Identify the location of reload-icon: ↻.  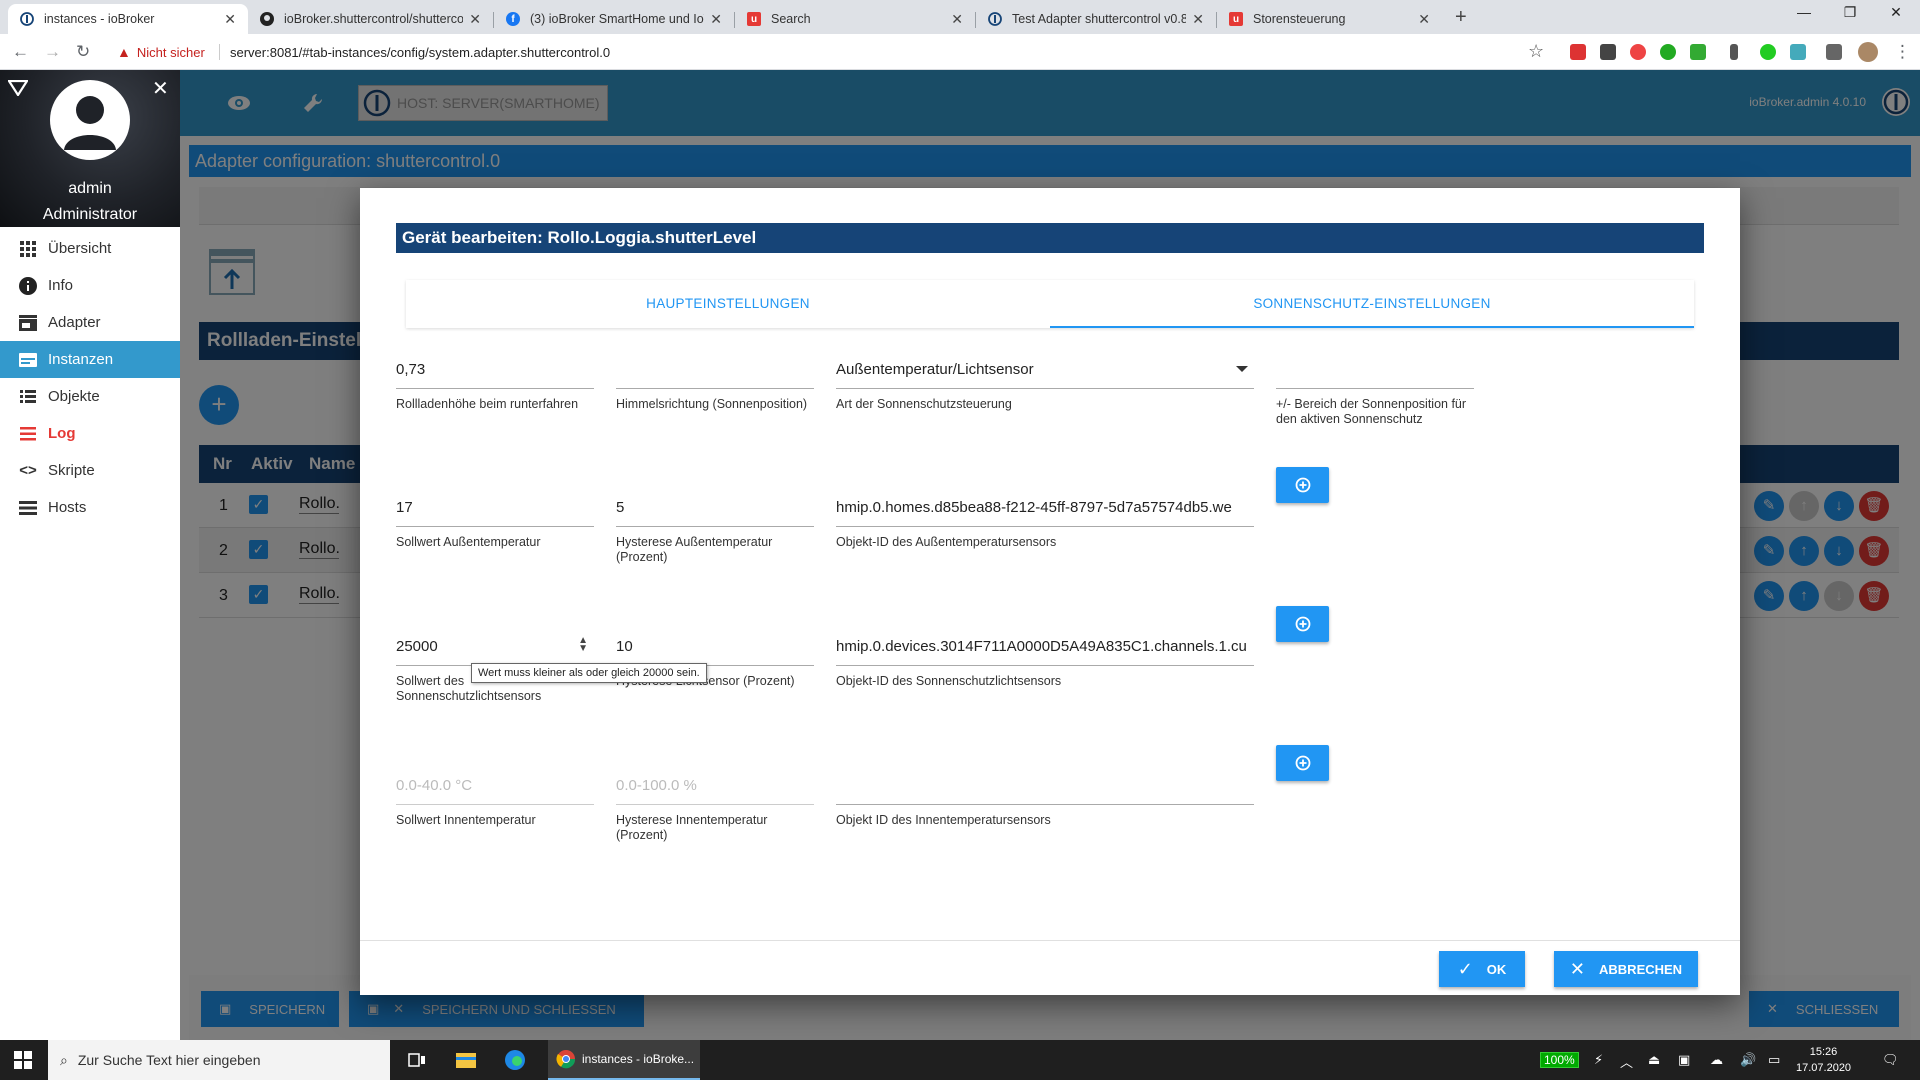
(83, 52).